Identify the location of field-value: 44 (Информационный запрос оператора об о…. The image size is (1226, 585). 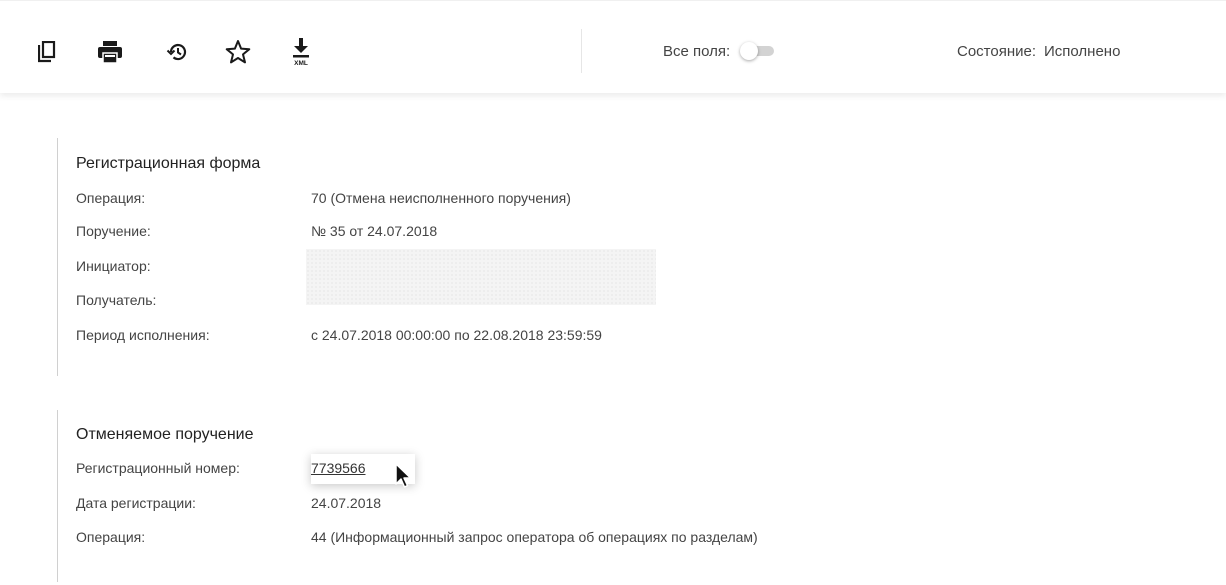
(534, 537).